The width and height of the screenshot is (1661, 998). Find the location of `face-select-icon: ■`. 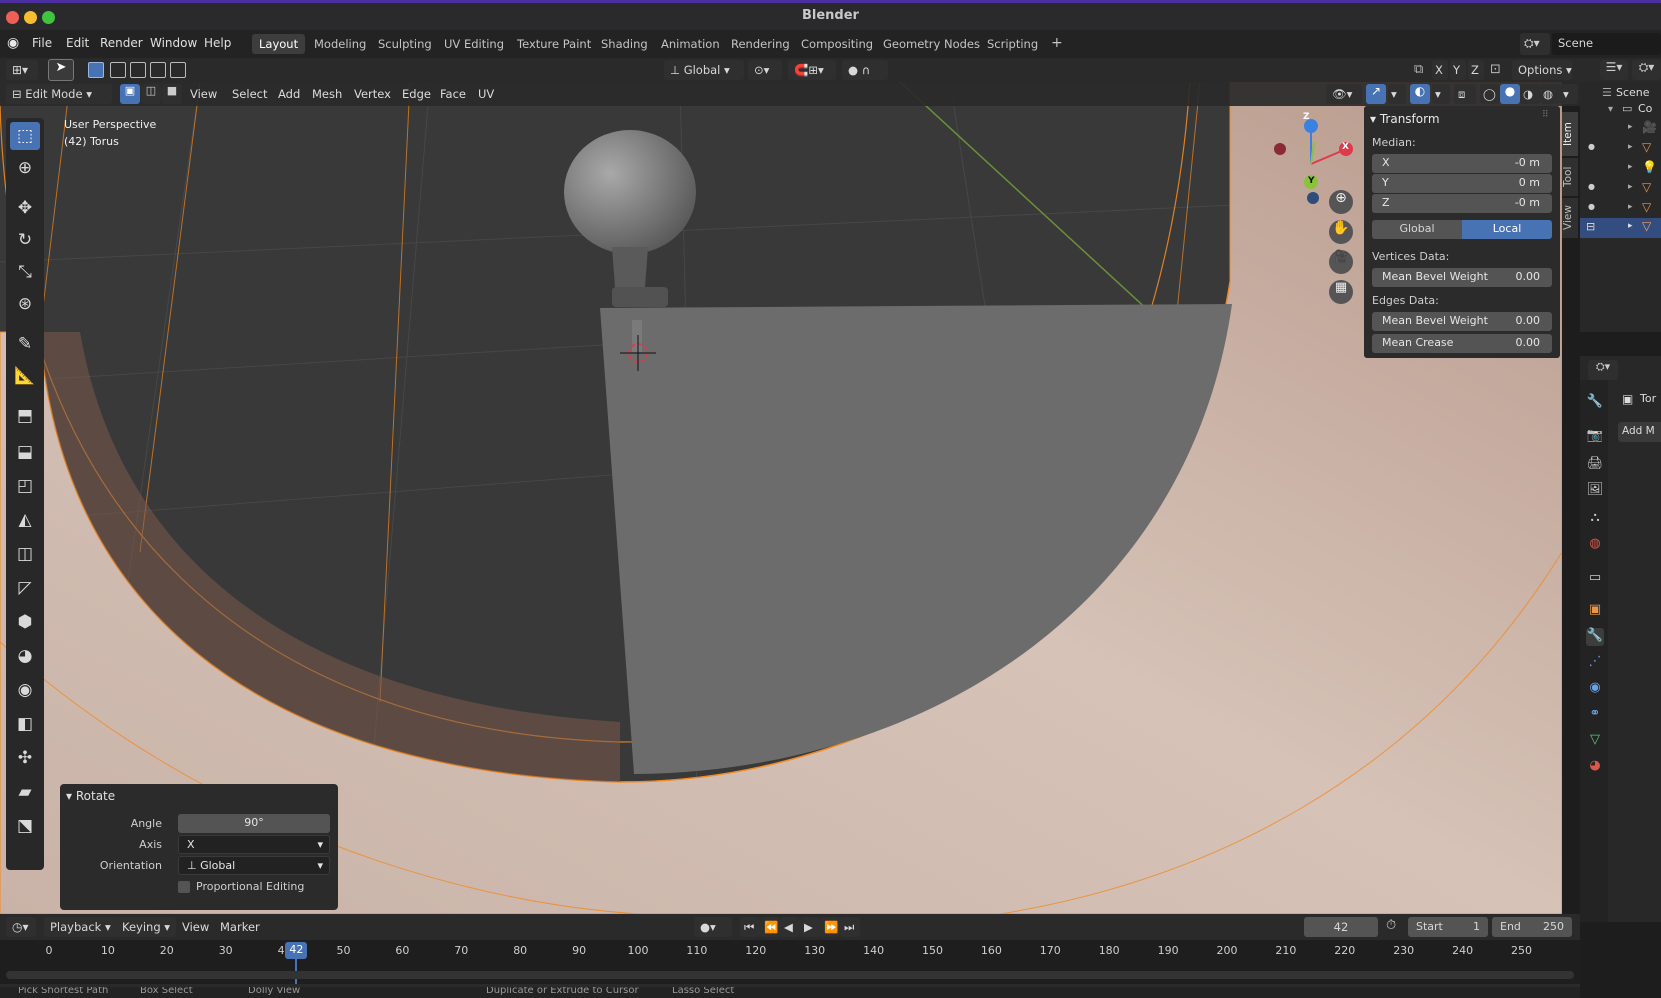

face-select-icon: ■ is located at coordinates (172, 94).